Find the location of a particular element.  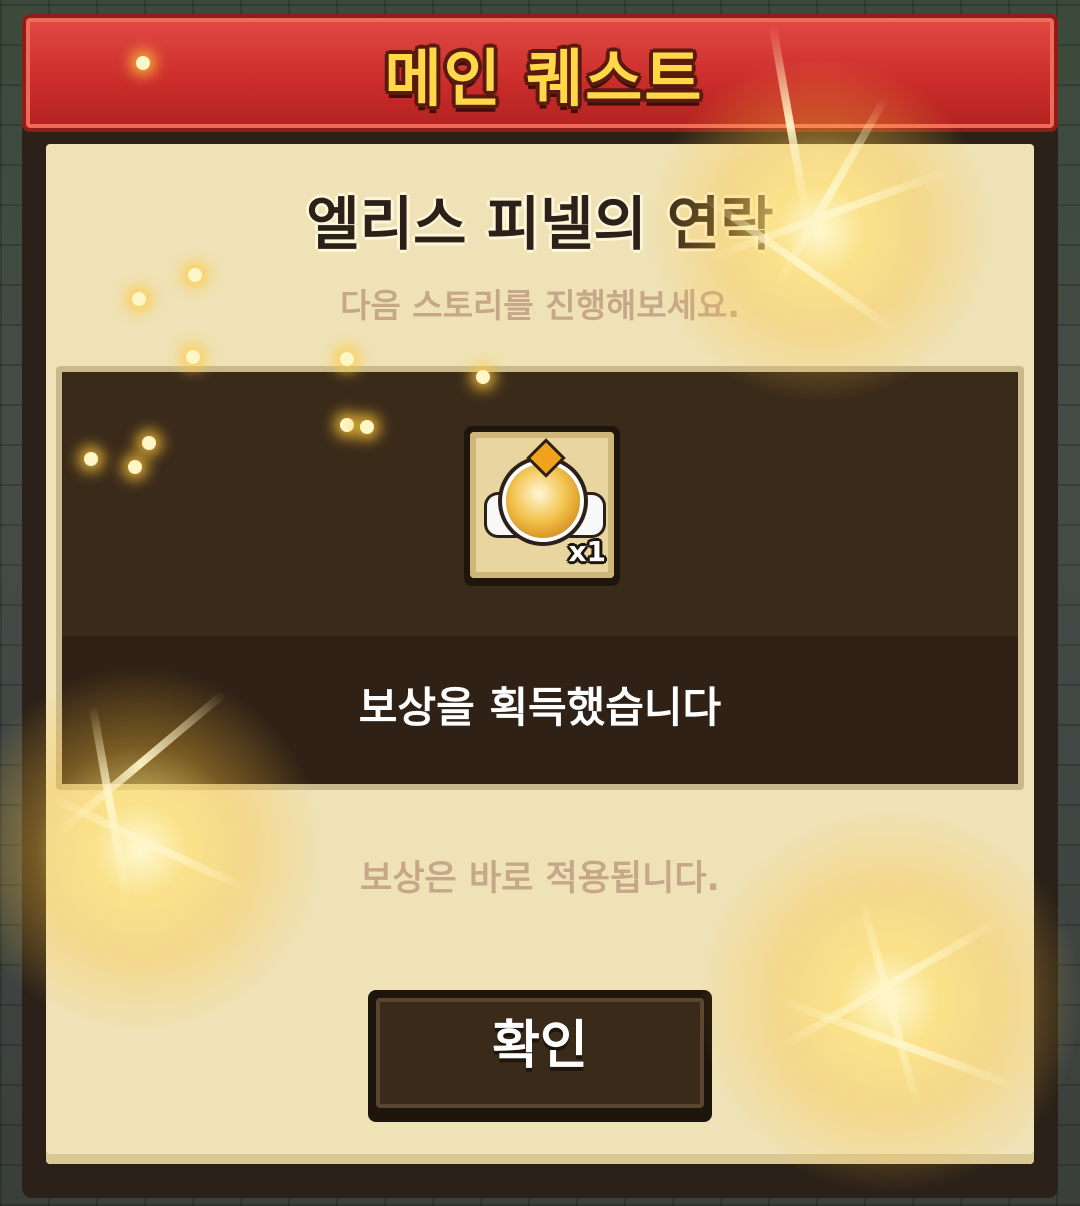

dialog-header-banner: 메인 퀘스트 is located at coordinates (540, 73).